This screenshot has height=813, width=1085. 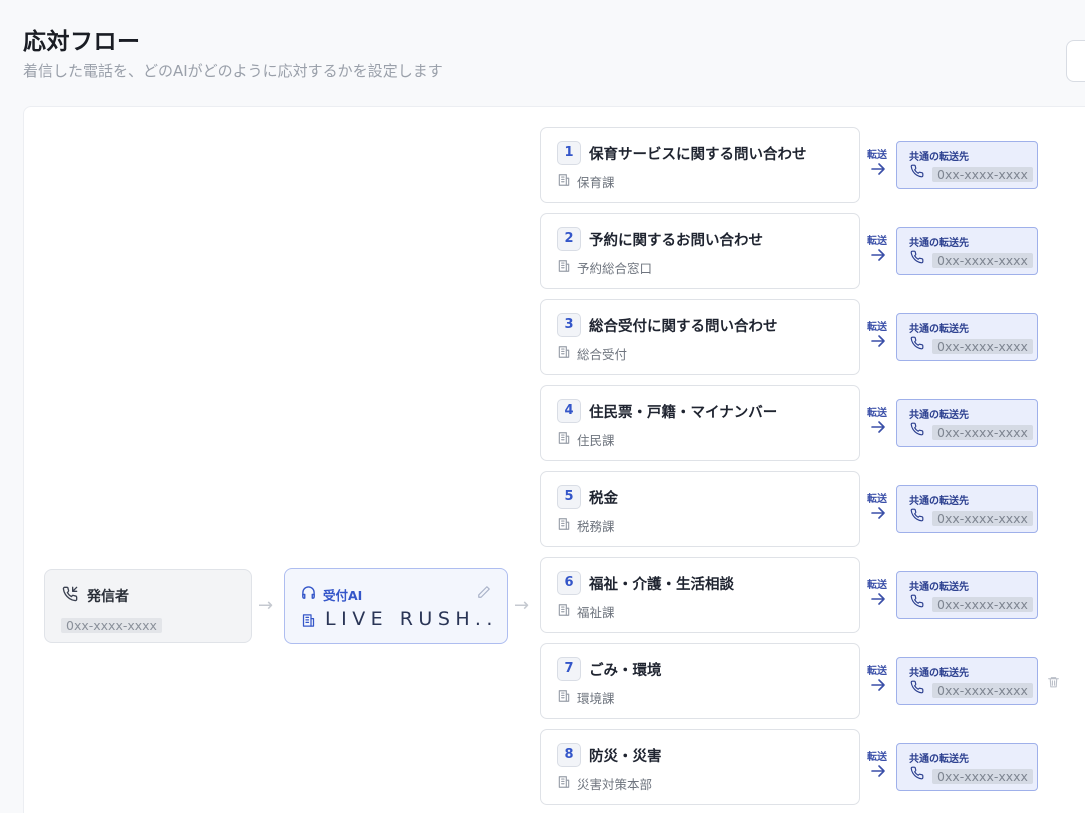 I want to click on route-index: 4, so click(x=569, y=411).